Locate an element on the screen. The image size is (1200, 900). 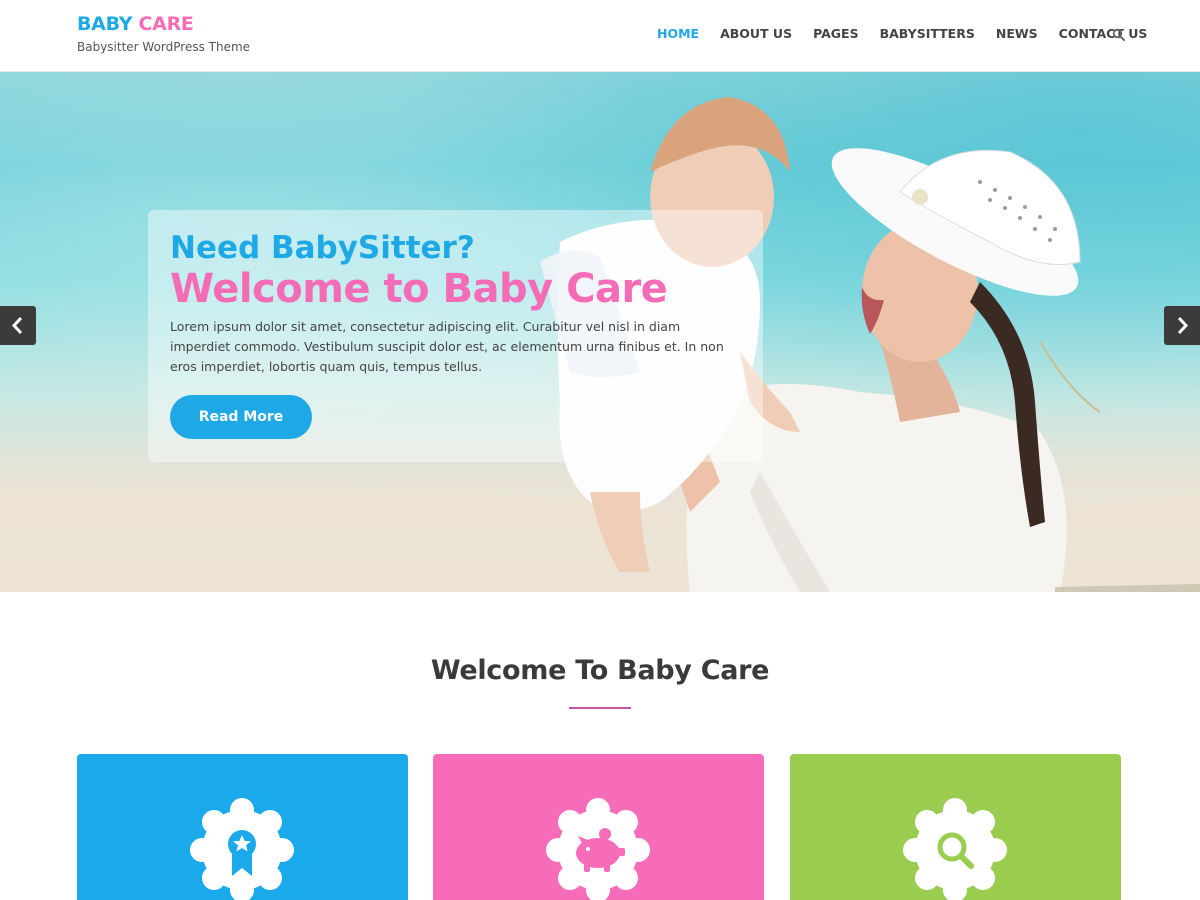
award-ribbon-icon is located at coordinates (242, 849).